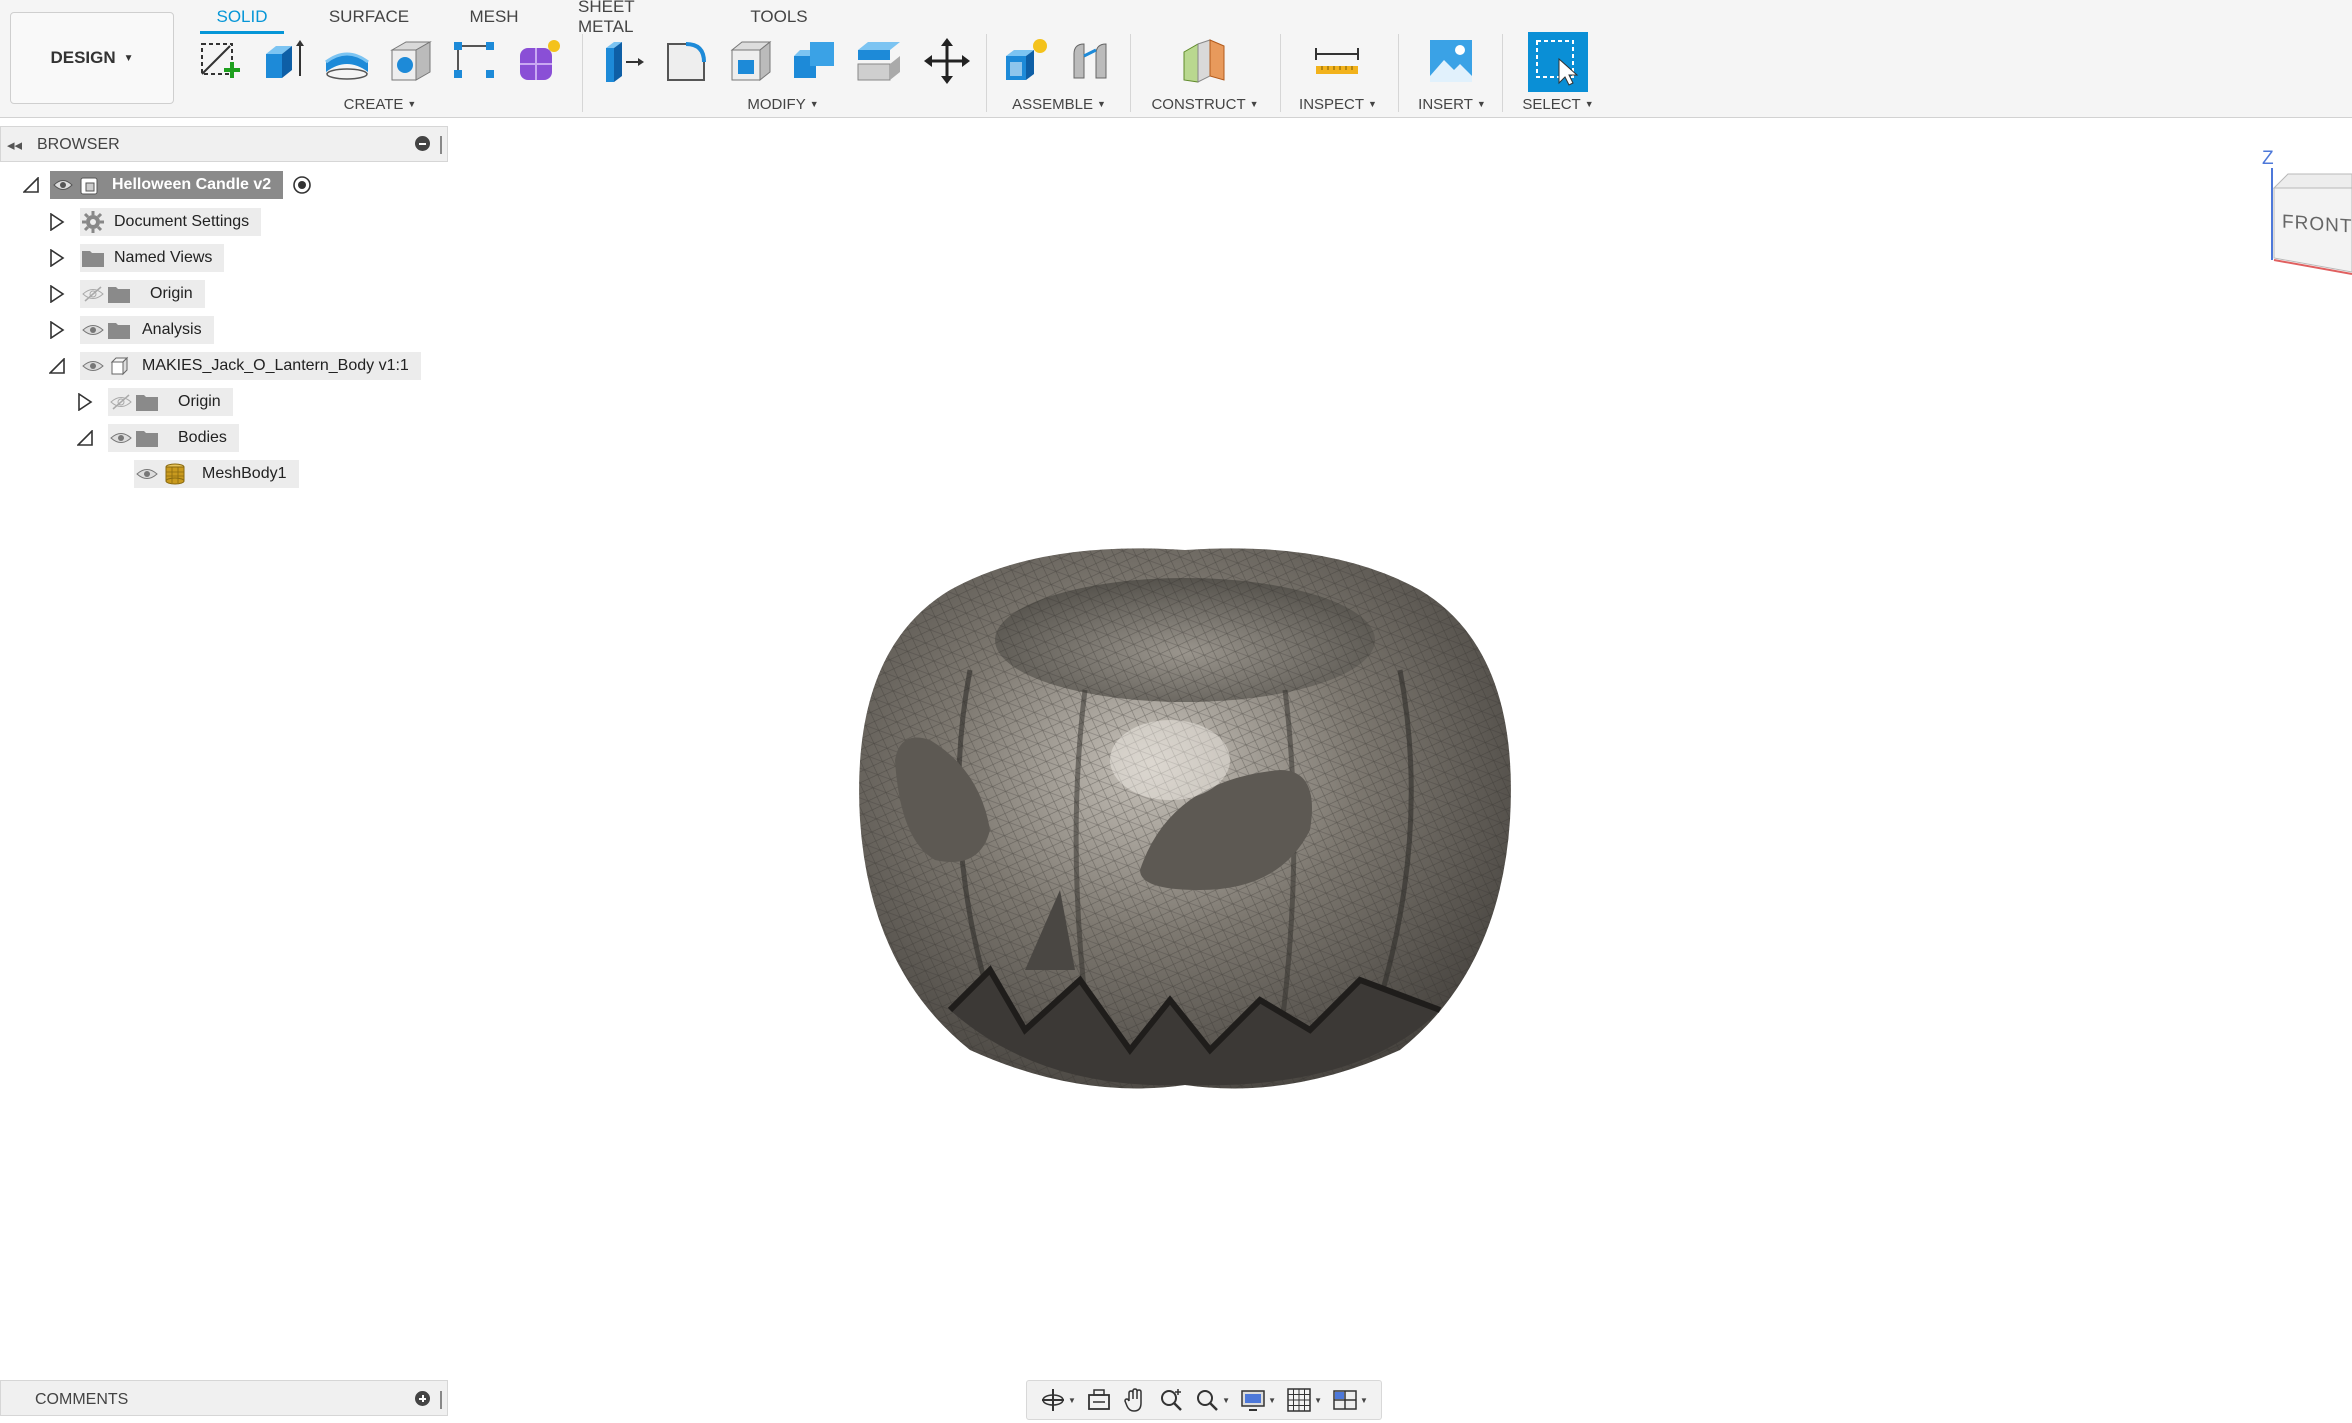 This screenshot has height=1423, width=2352. Describe the element at coordinates (2305, 213) in the screenshot. I see `viewcube: Z FRONT` at that location.